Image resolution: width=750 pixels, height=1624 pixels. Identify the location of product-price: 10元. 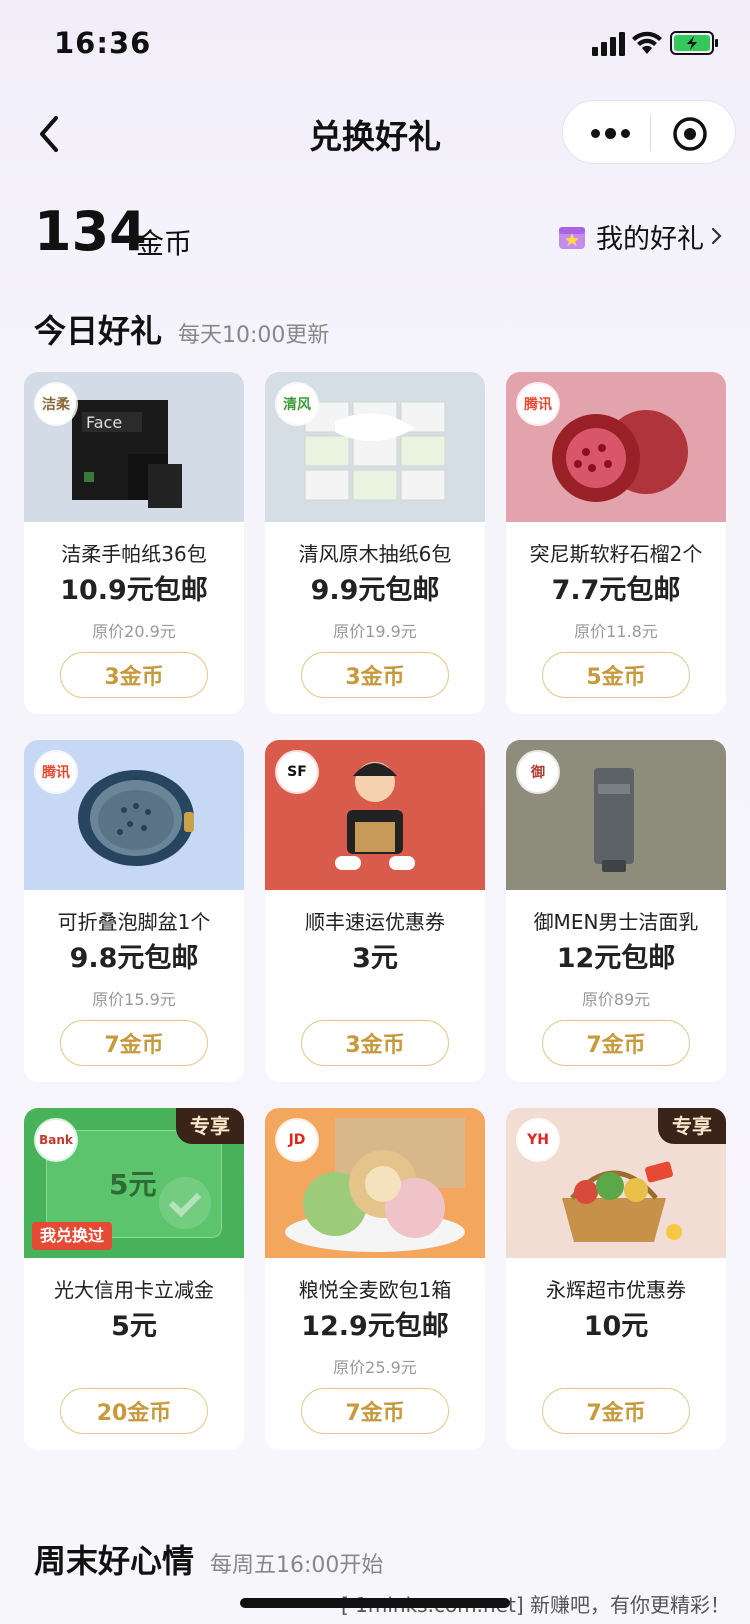
(616, 1326).